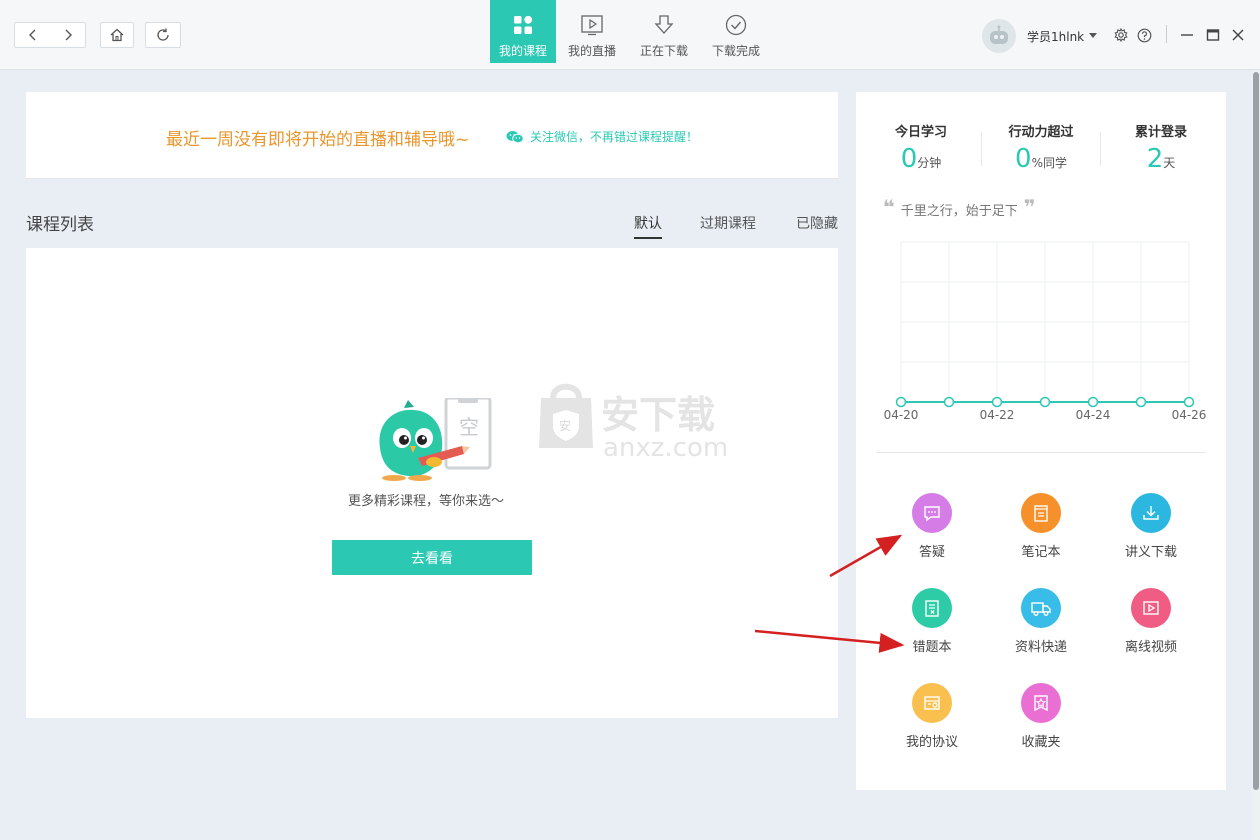  Describe the element at coordinates (931, 742) in the screenshot. I see `tool-label: 我的协议` at that location.